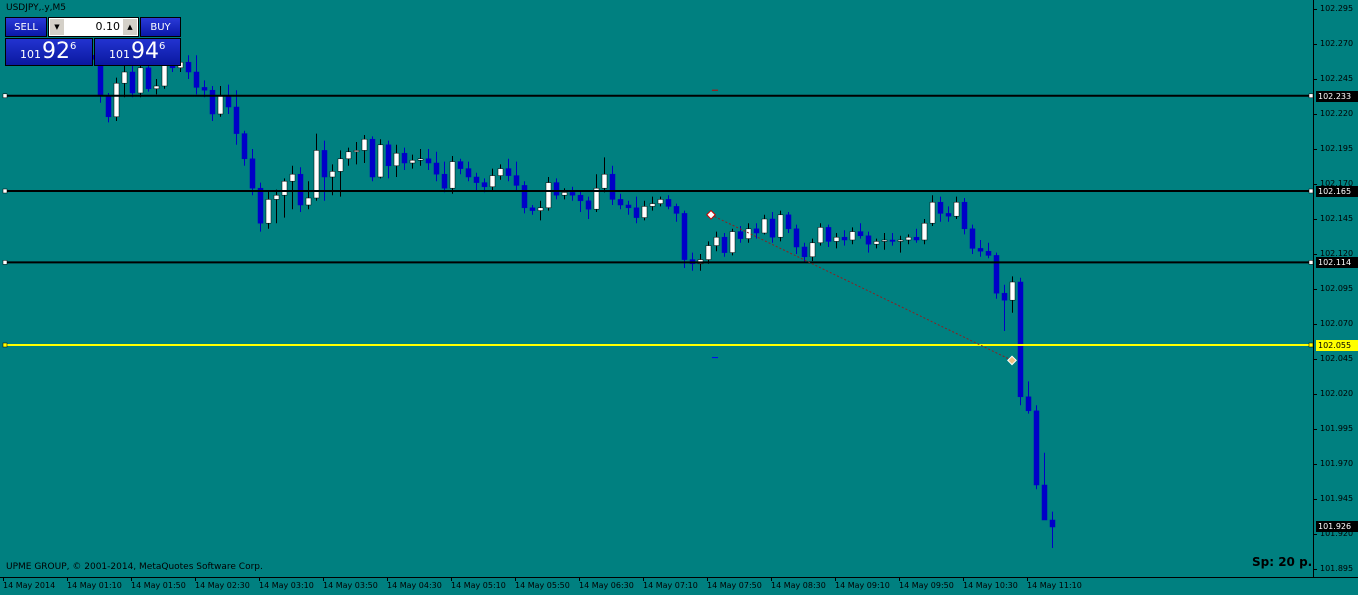 This screenshot has height=595, width=1358. What do you see at coordinates (1337, 191) in the screenshot?
I see `level-price-tag: 102.165` at bounding box center [1337, 191].